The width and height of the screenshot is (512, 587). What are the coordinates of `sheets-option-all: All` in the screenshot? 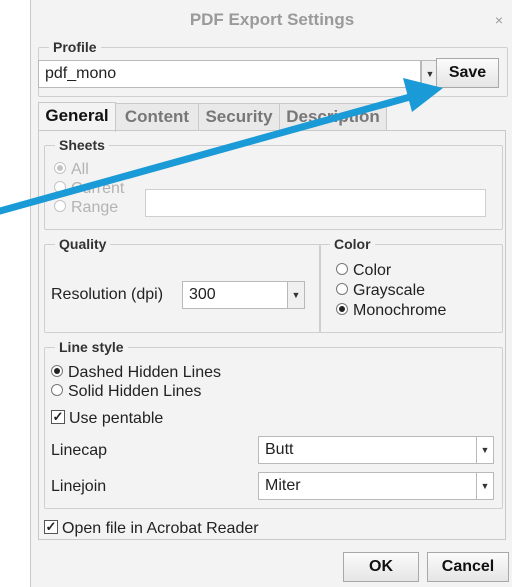 It's located at (71, 170).